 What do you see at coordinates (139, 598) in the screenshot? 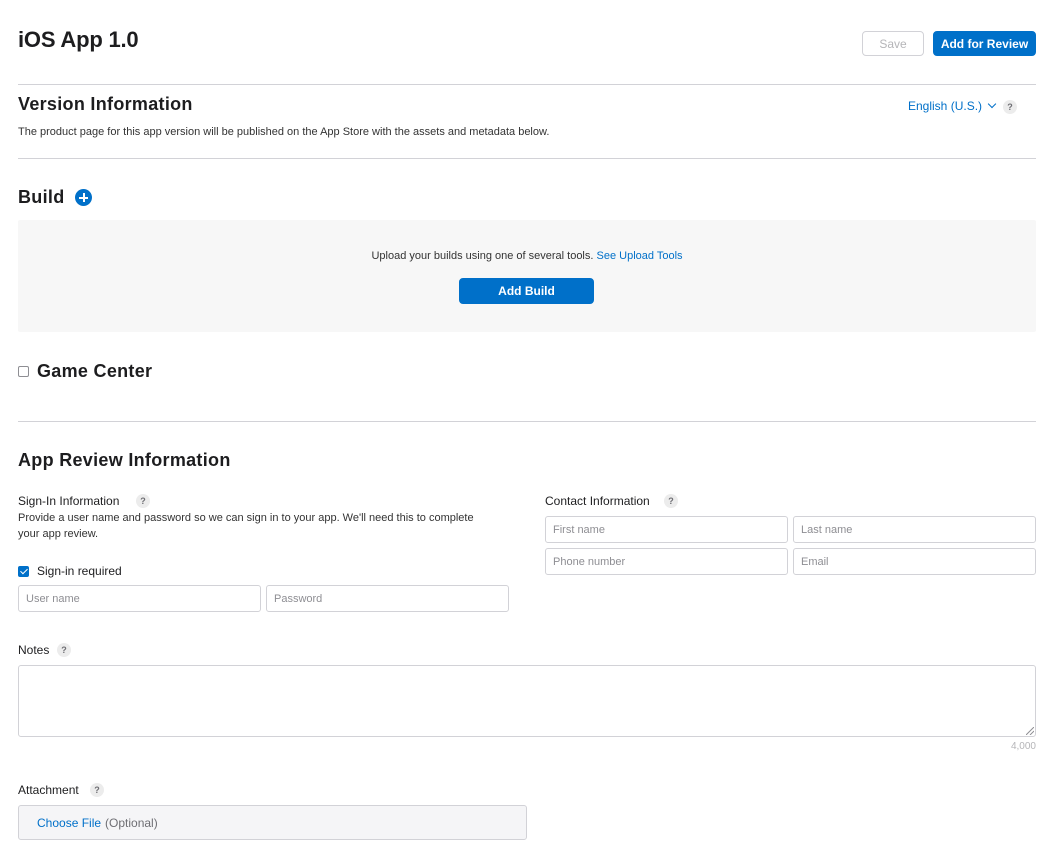
I see `username-input` at bounding box center [139, 598].